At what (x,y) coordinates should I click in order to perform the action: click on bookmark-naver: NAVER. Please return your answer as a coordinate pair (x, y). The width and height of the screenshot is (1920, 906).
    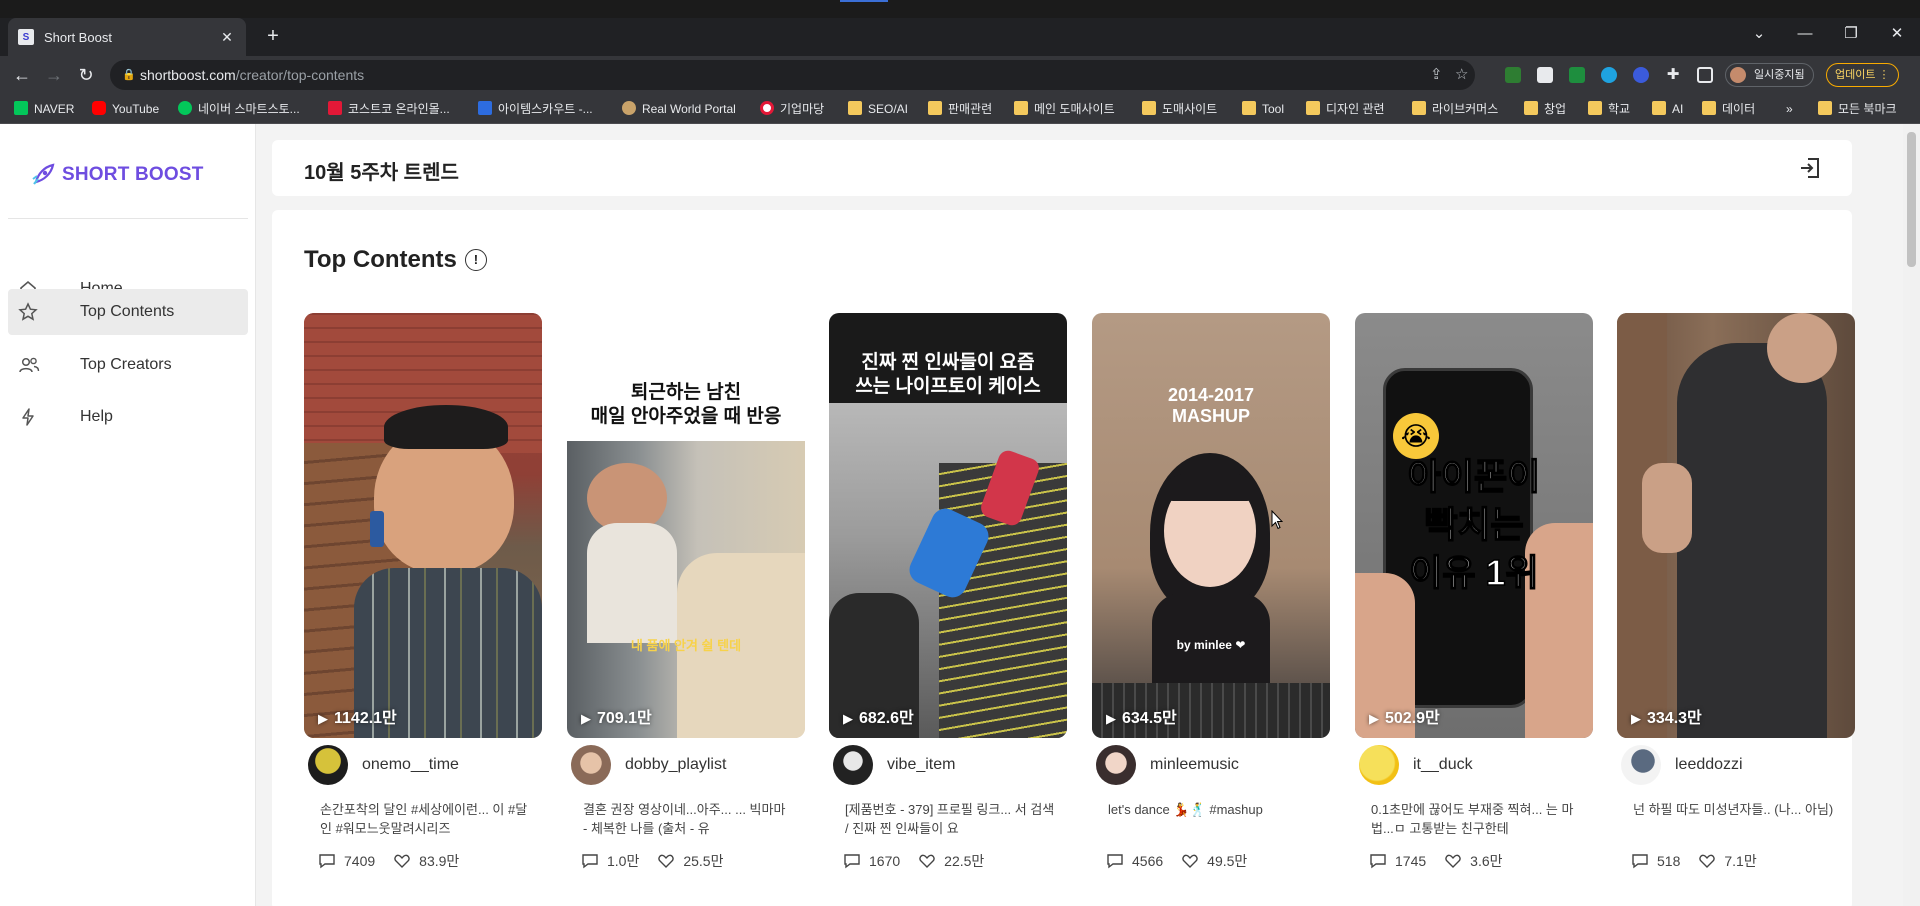
    Looking at the image, I should click on (44, 109).